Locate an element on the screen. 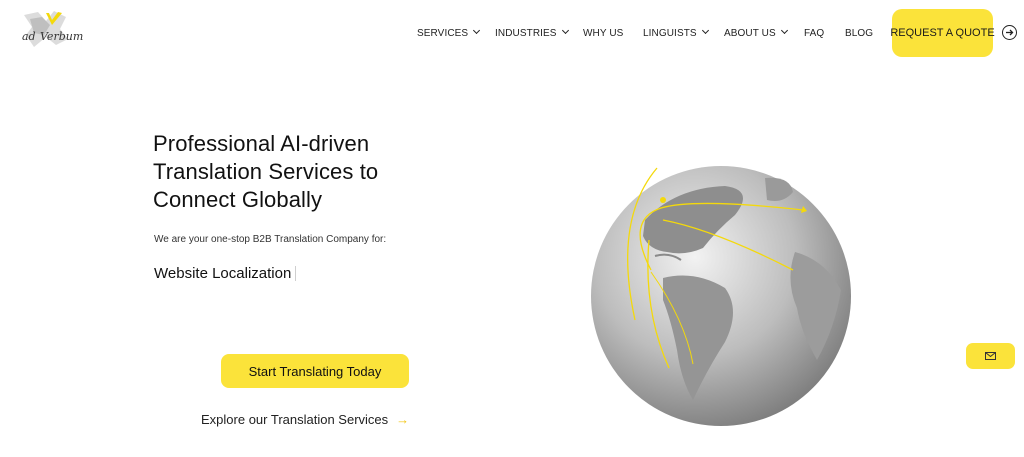  request-quote-button: REQUEST A QUOTE is located at coordinates (942, 33).